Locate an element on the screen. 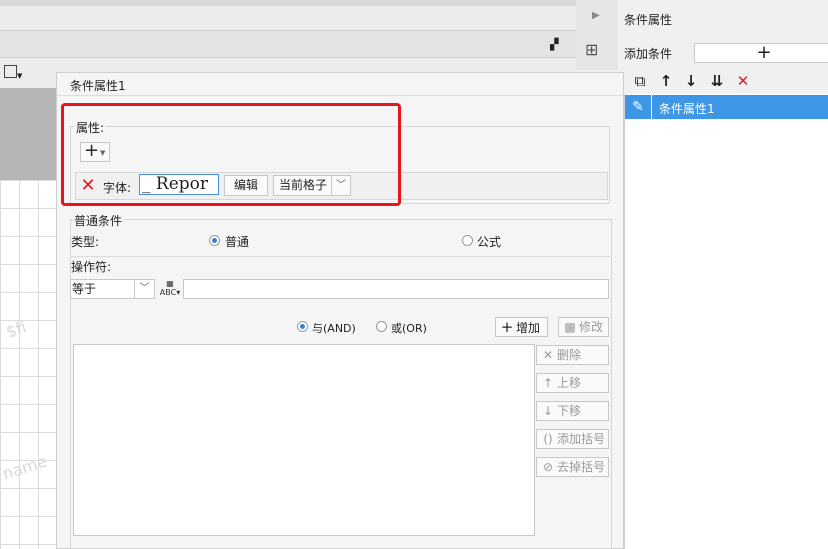 This screenshot has width=828, height=549. move-down-button: ↓ 下移 is located at coordinates (572, 411).